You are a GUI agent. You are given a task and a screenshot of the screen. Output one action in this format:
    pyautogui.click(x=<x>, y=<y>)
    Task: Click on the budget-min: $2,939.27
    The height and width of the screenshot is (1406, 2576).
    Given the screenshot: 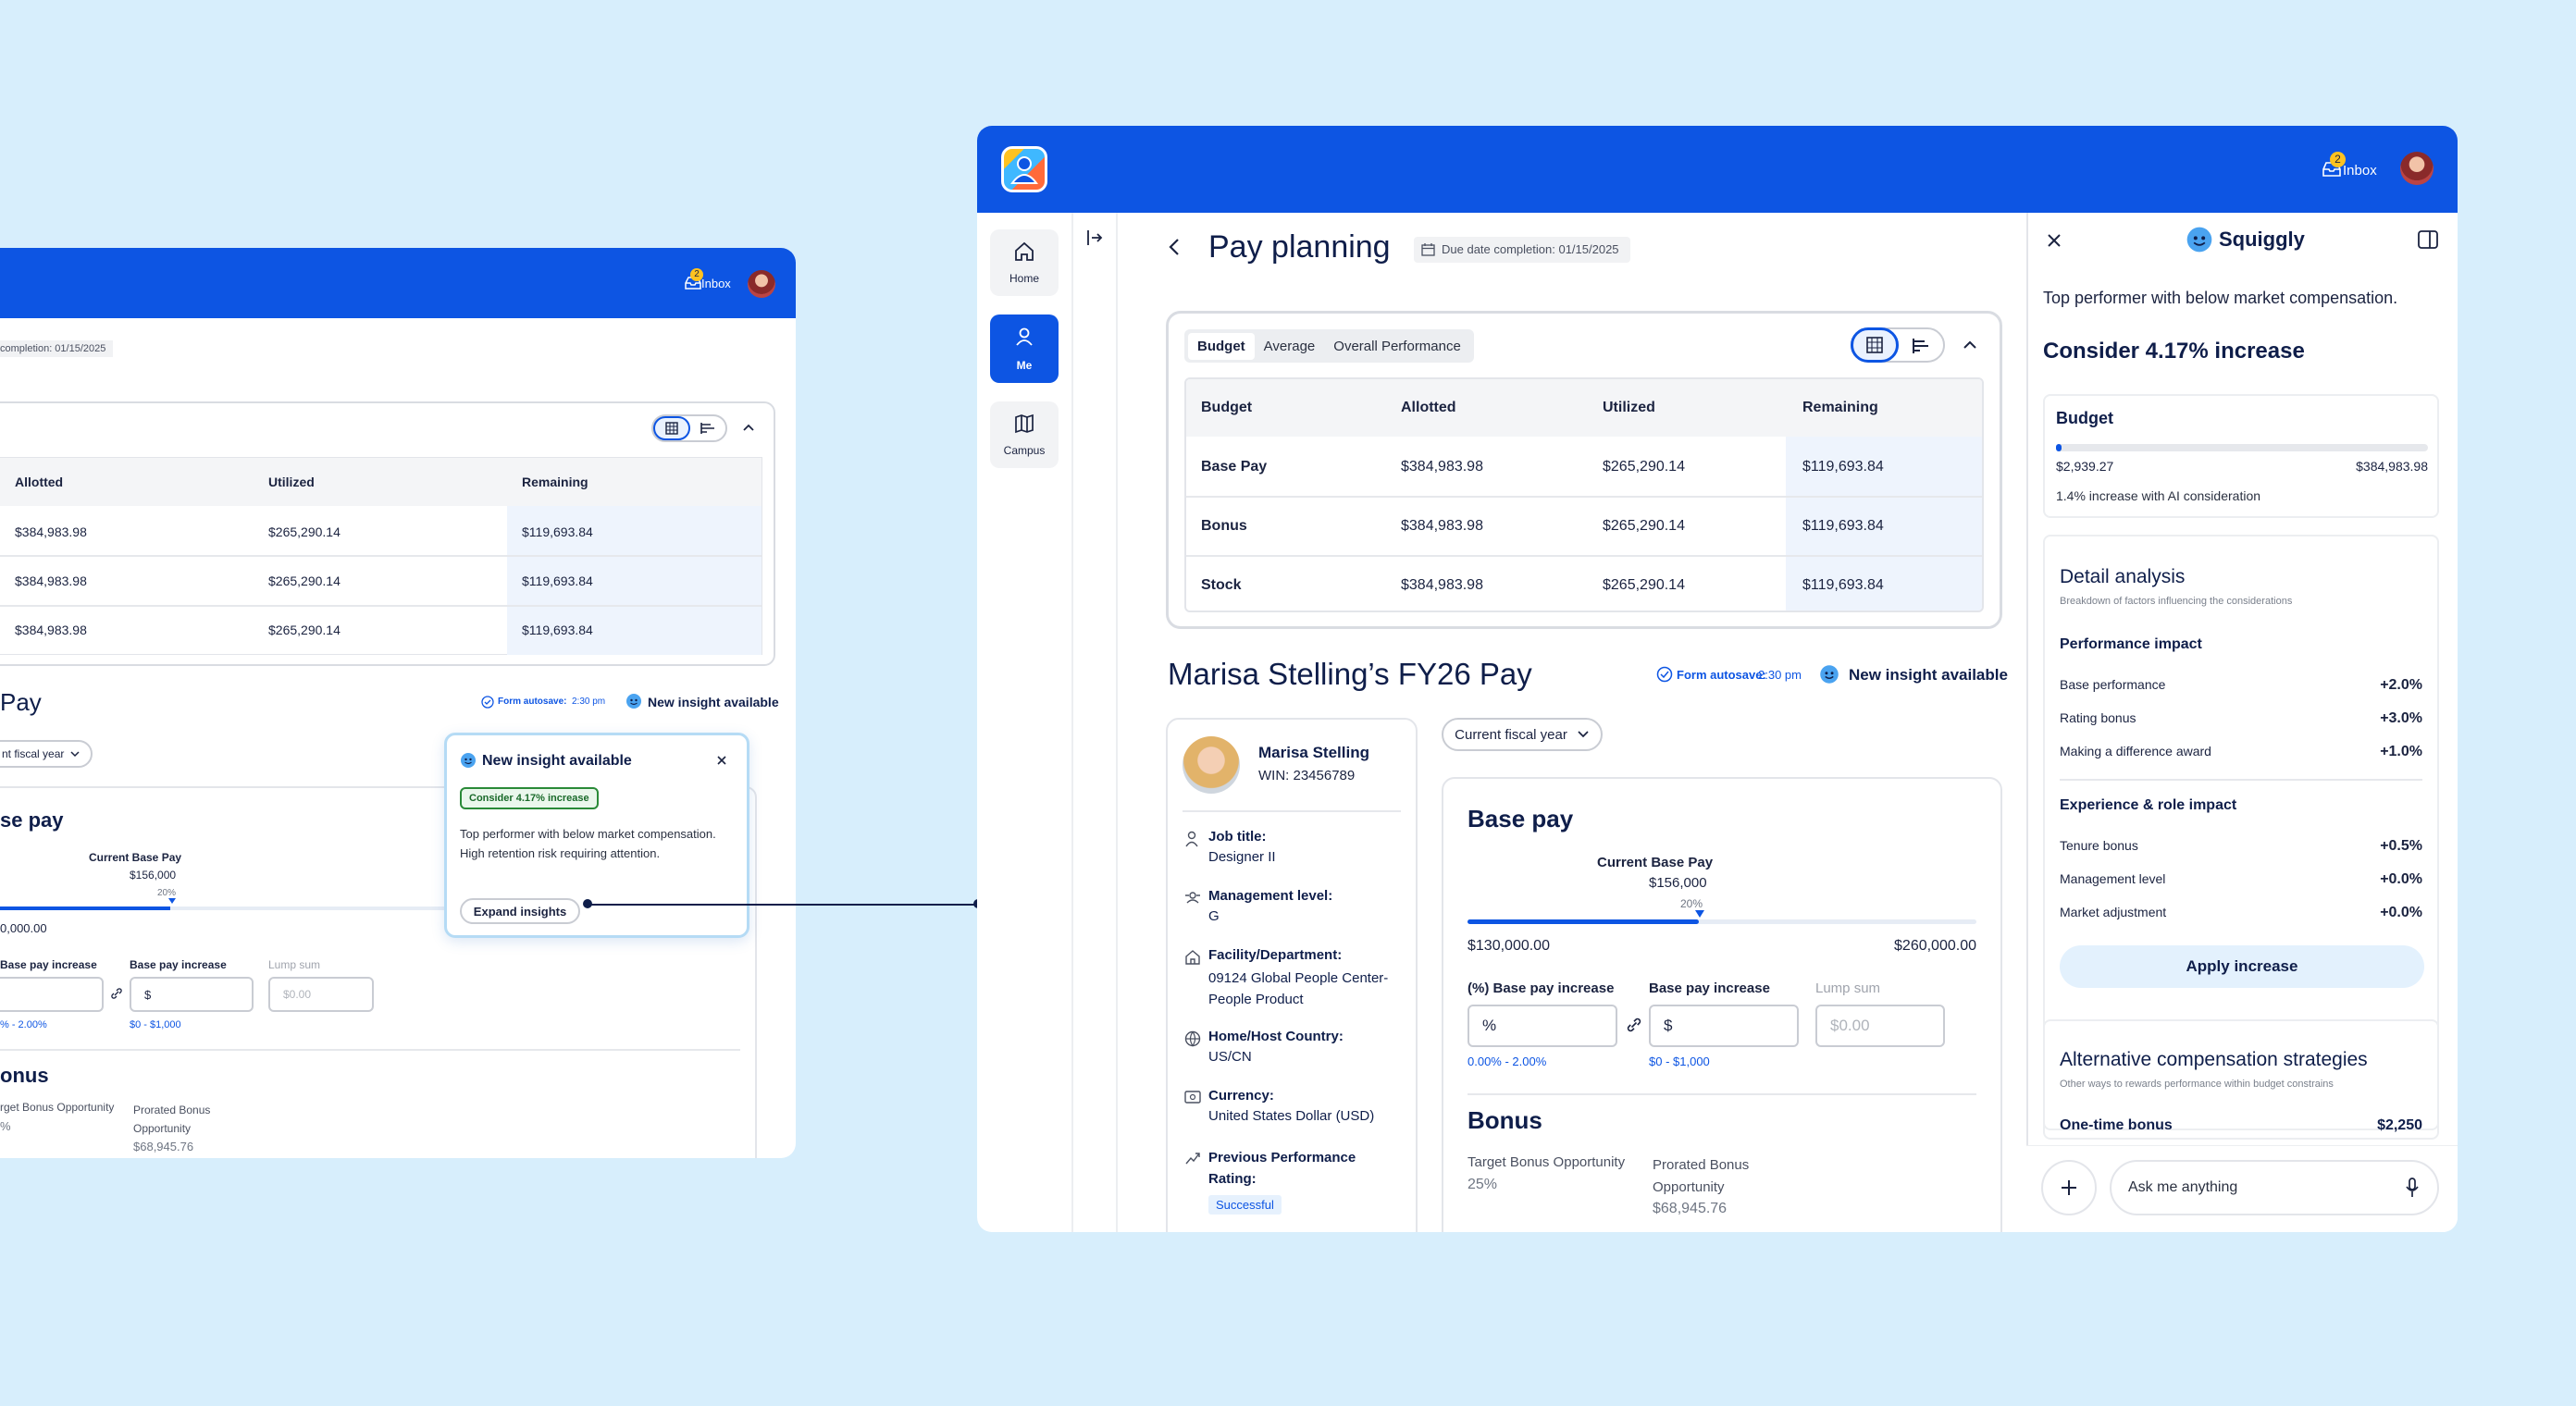 What is the action you would take?
    pyautogui.click(x=2085, y=467)
    